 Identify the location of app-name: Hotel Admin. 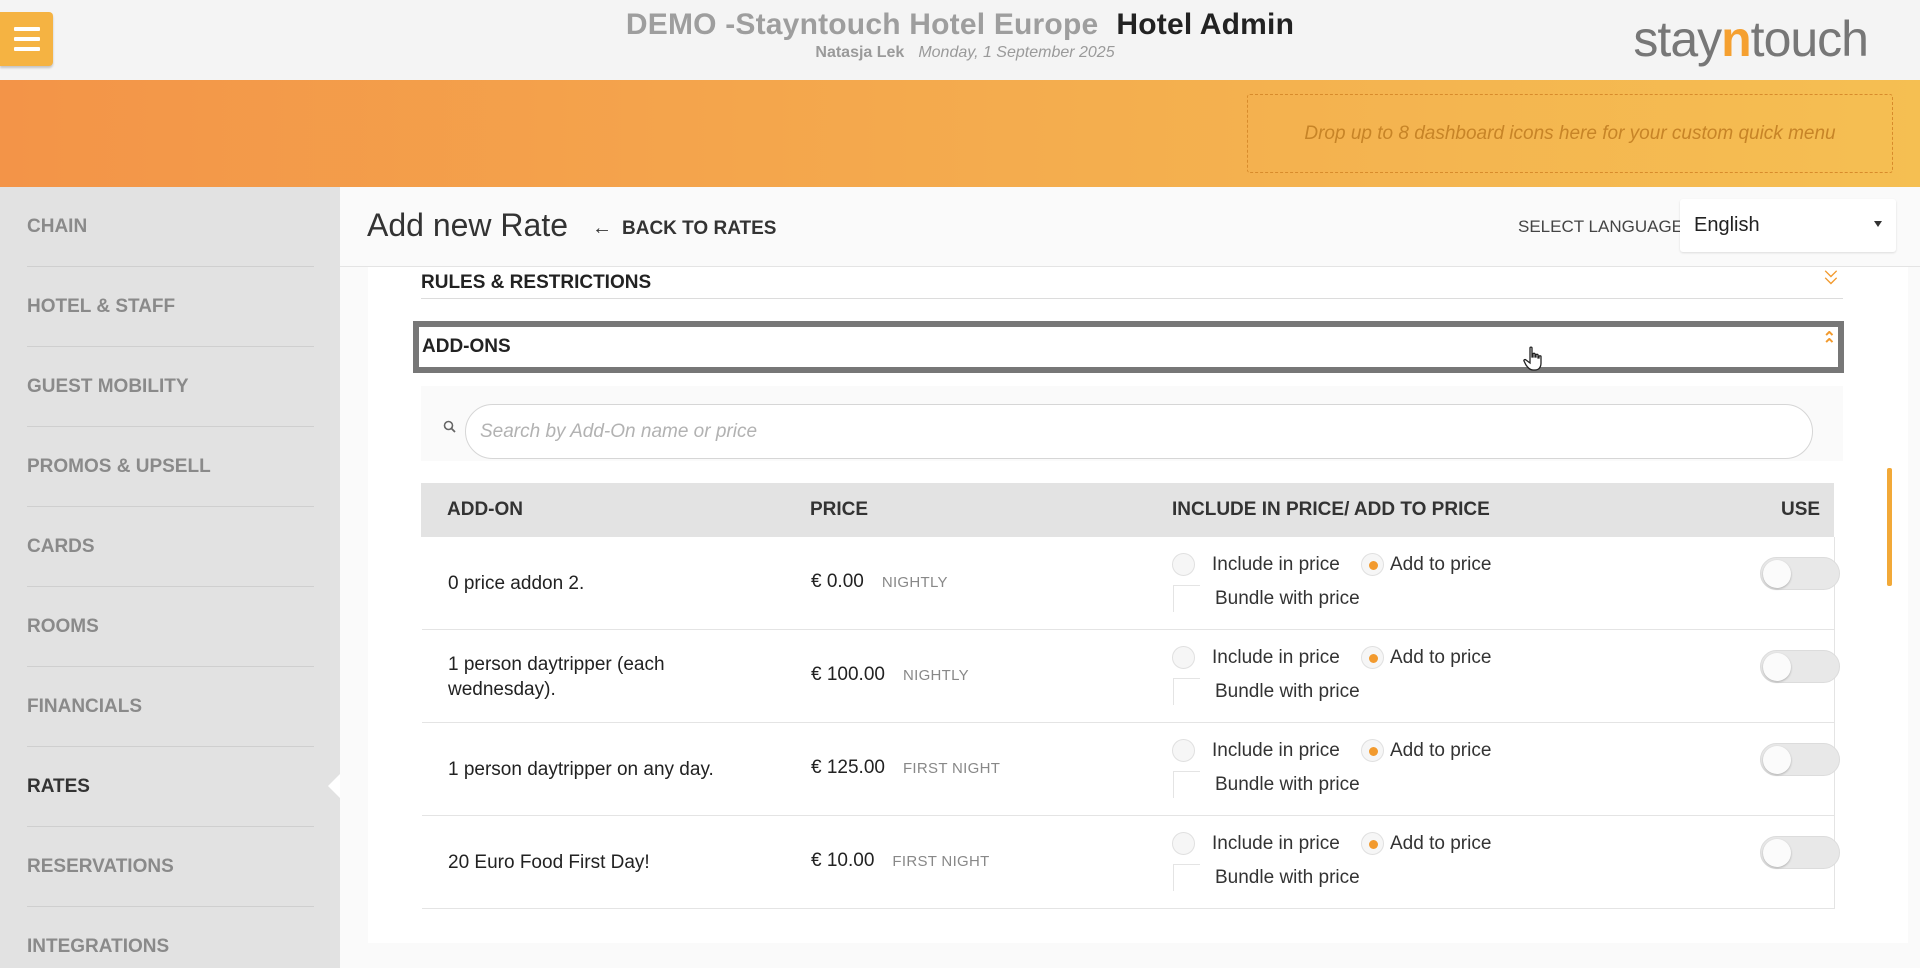
(1205, 24).